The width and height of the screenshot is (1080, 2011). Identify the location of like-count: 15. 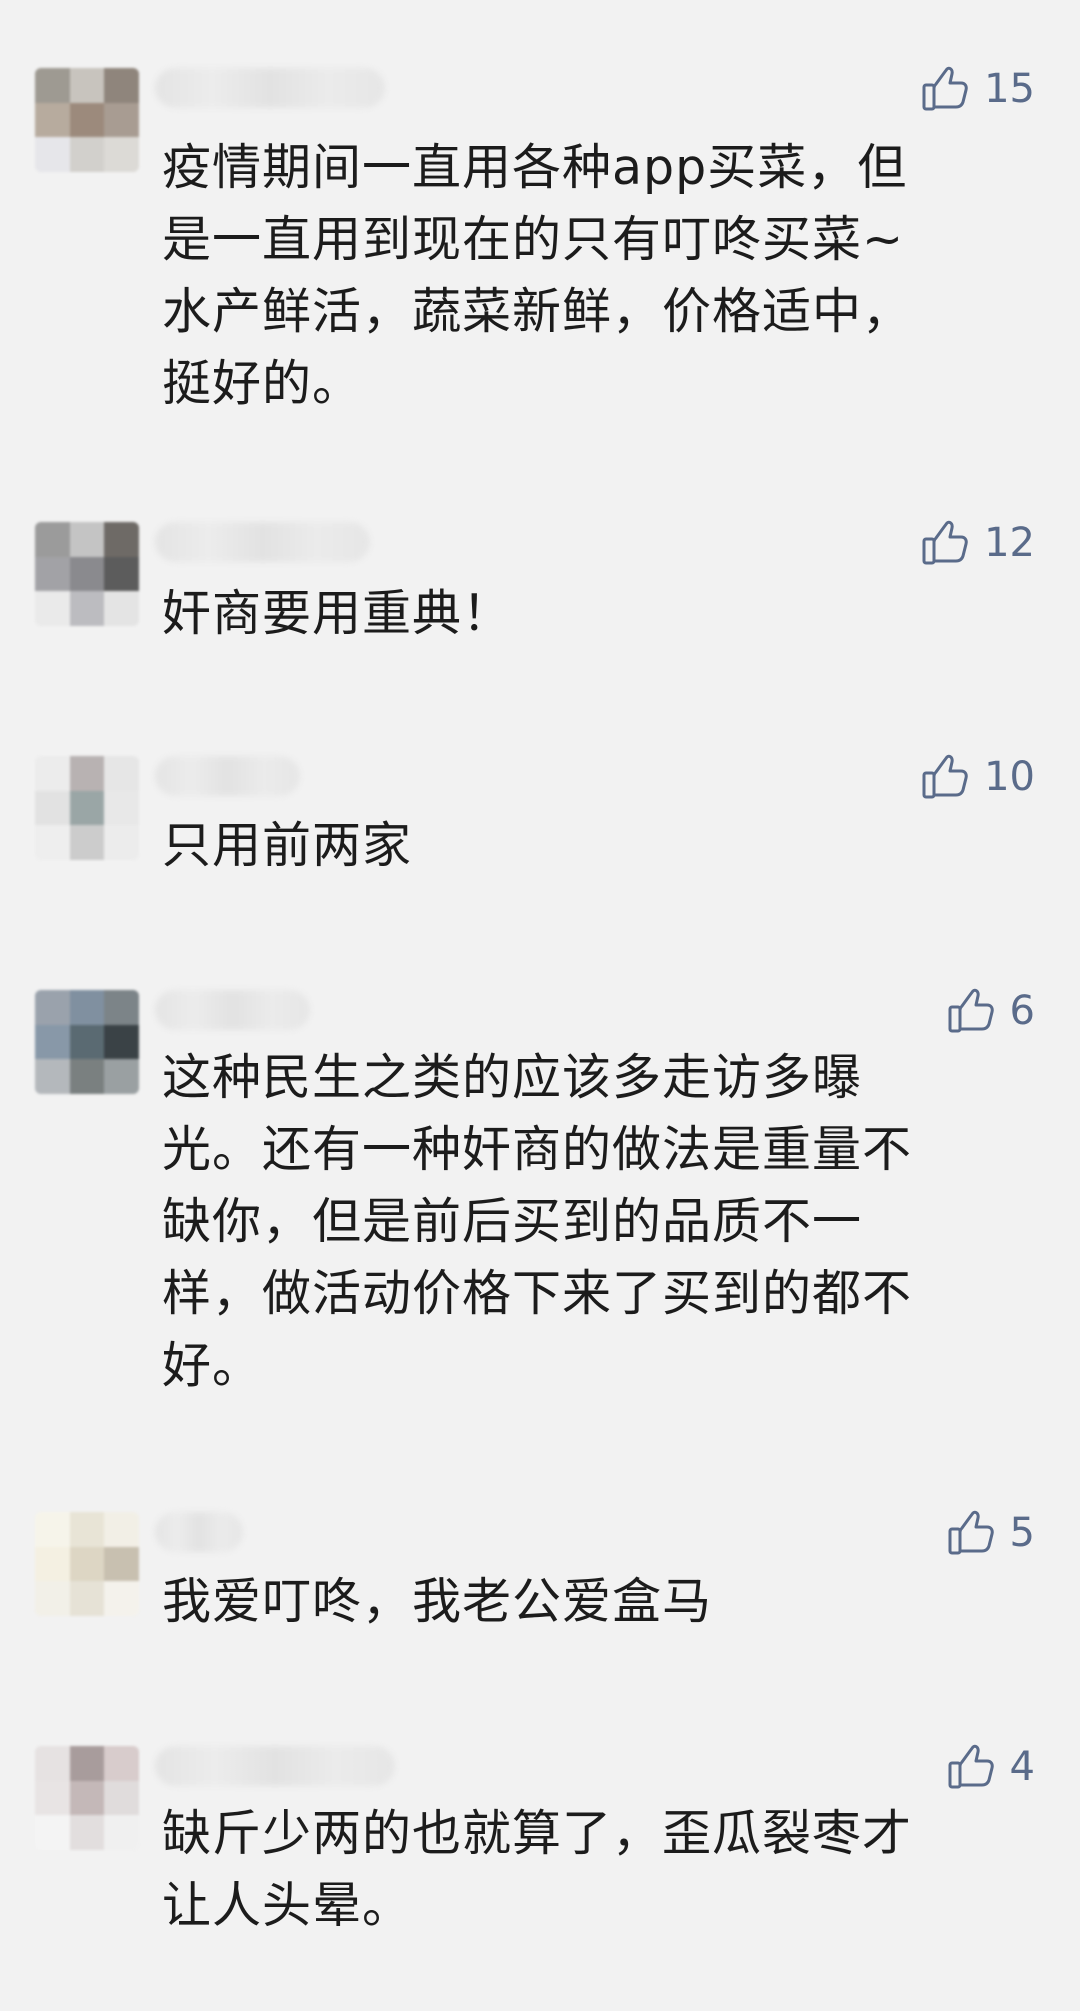
(1009, 89).